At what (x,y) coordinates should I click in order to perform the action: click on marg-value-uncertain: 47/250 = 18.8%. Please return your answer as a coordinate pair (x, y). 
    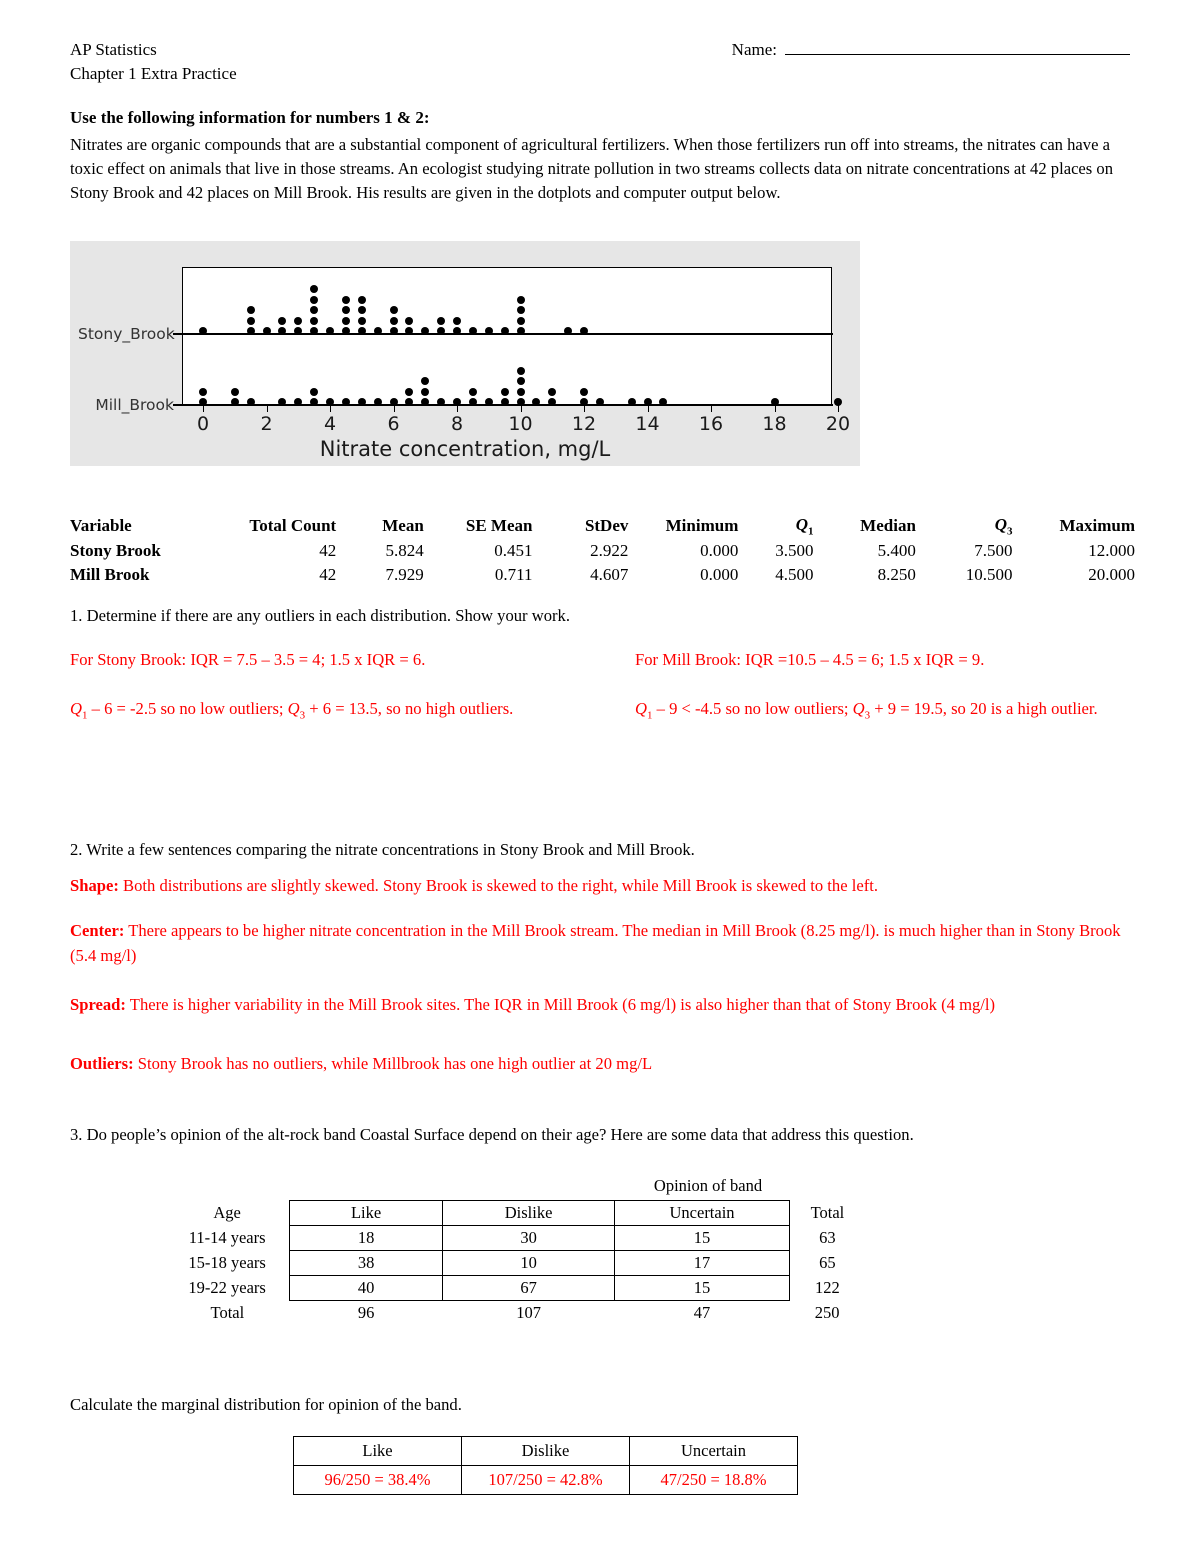
    Looking at the image, I should click on (713, 1480).